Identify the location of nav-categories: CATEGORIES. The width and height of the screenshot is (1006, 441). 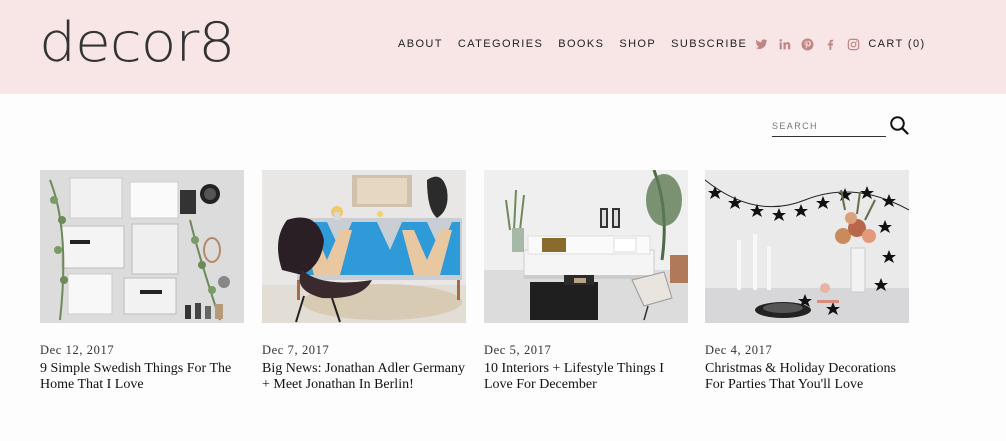
(500, 44).